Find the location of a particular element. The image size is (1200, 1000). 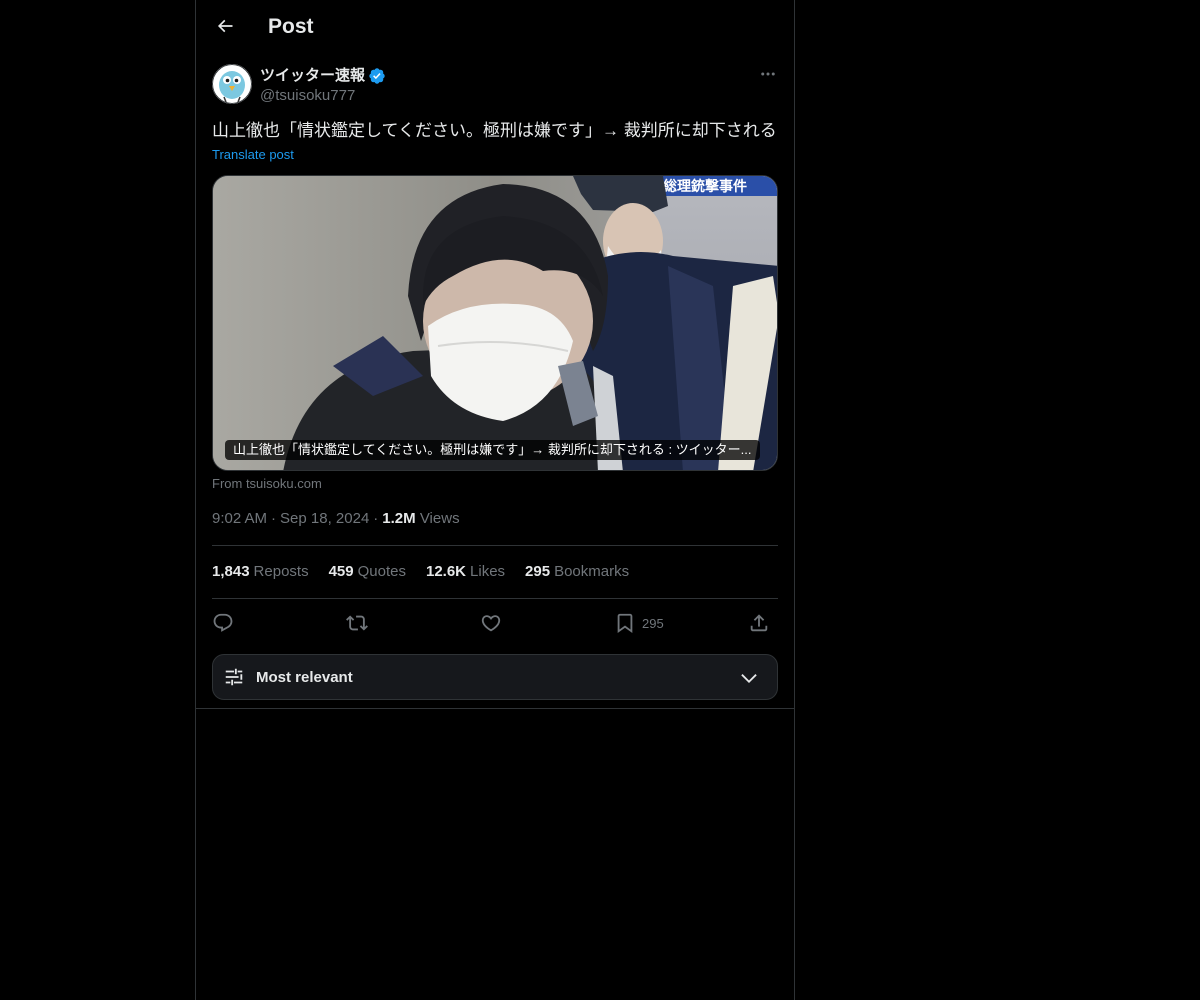

back-button is located at coordinates (225, 26).